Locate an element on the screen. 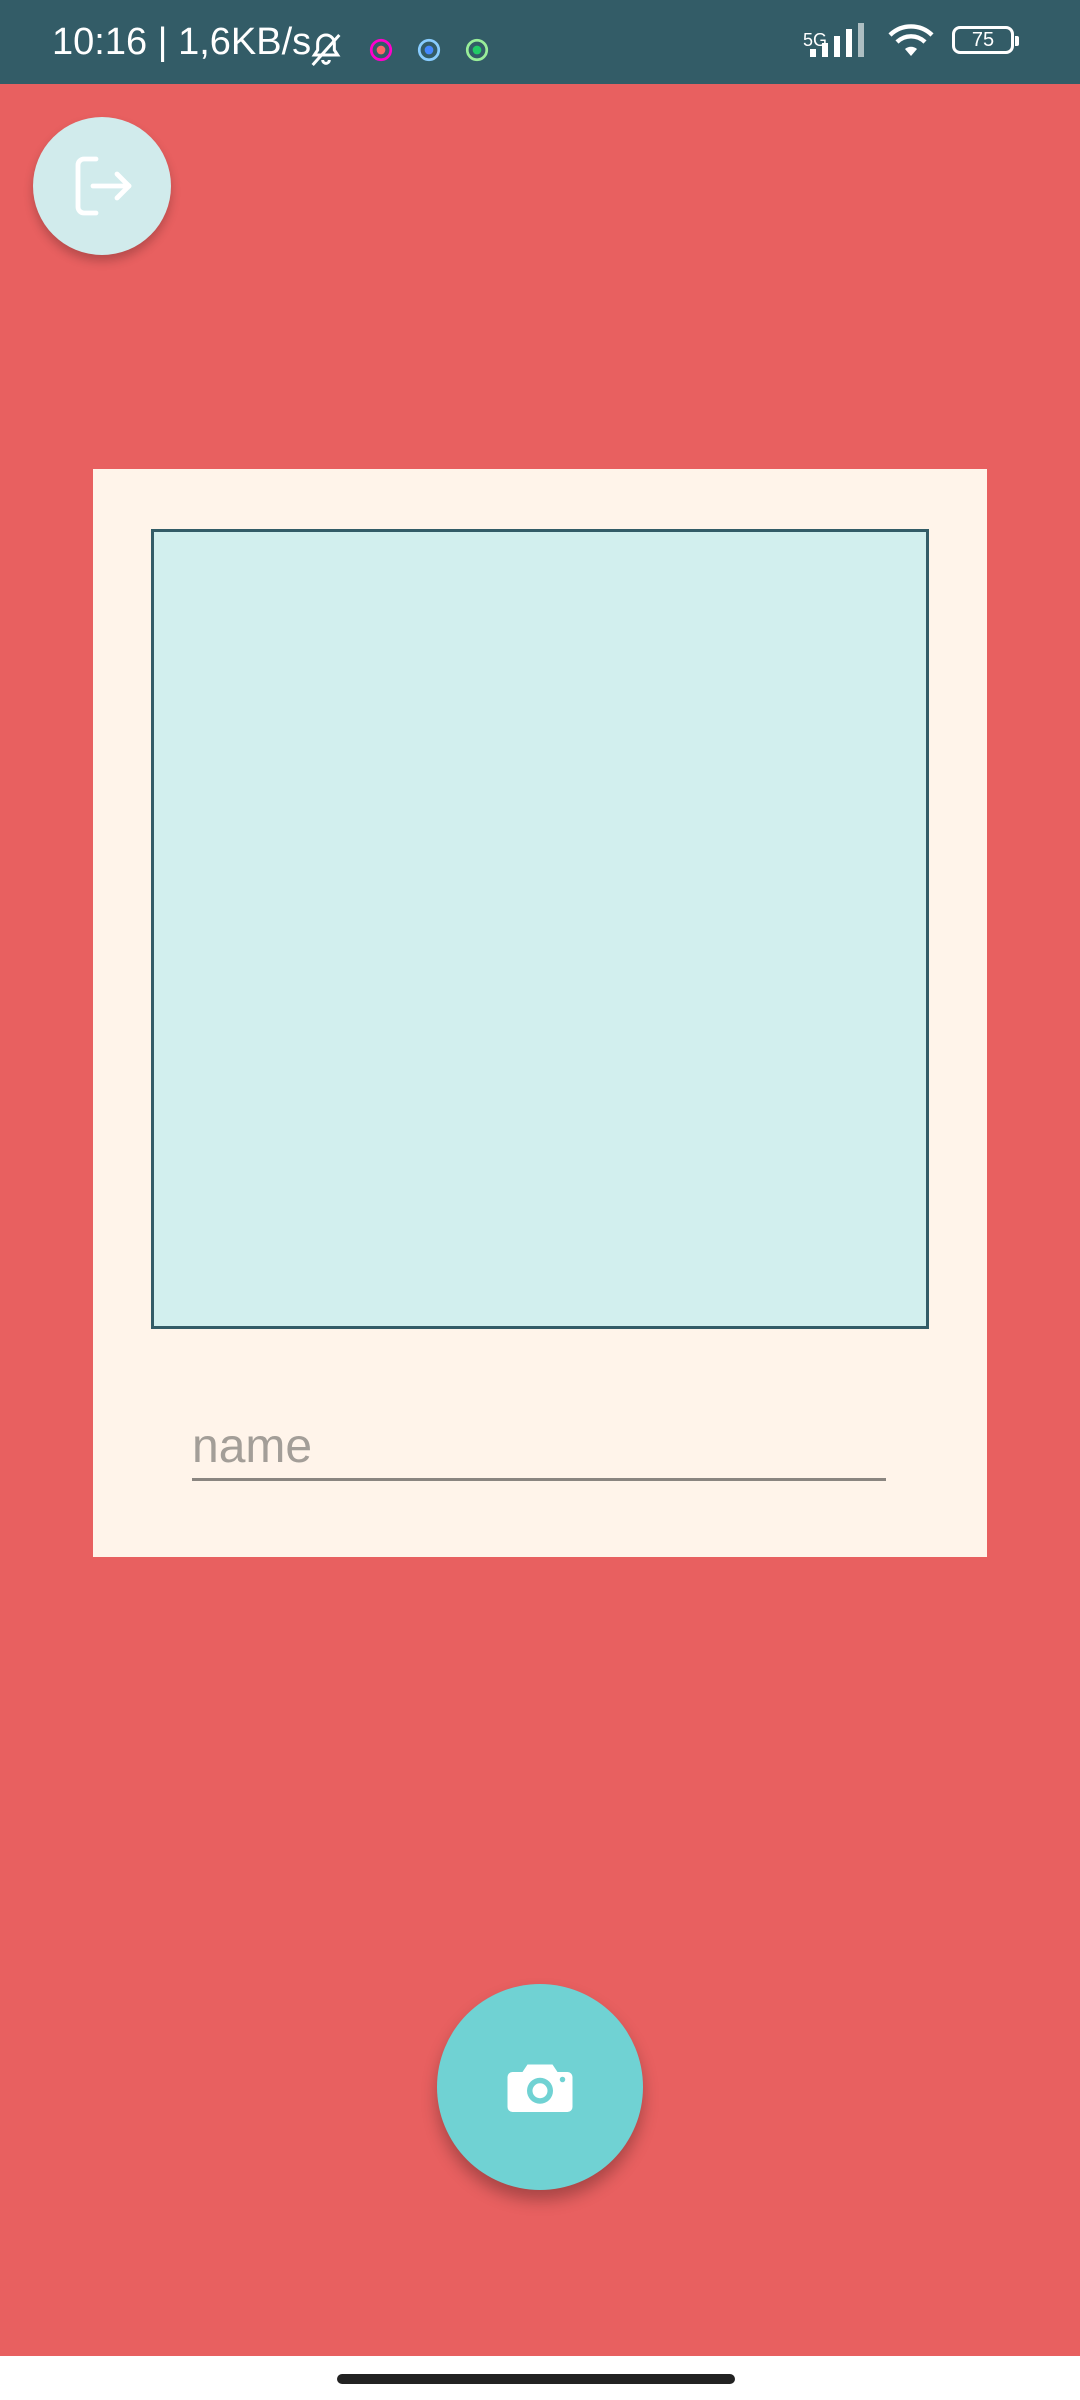 Image resolution: width=1080 pixels, height=2400 pixels. status-notification-icons is located at coordinates (398, 50).